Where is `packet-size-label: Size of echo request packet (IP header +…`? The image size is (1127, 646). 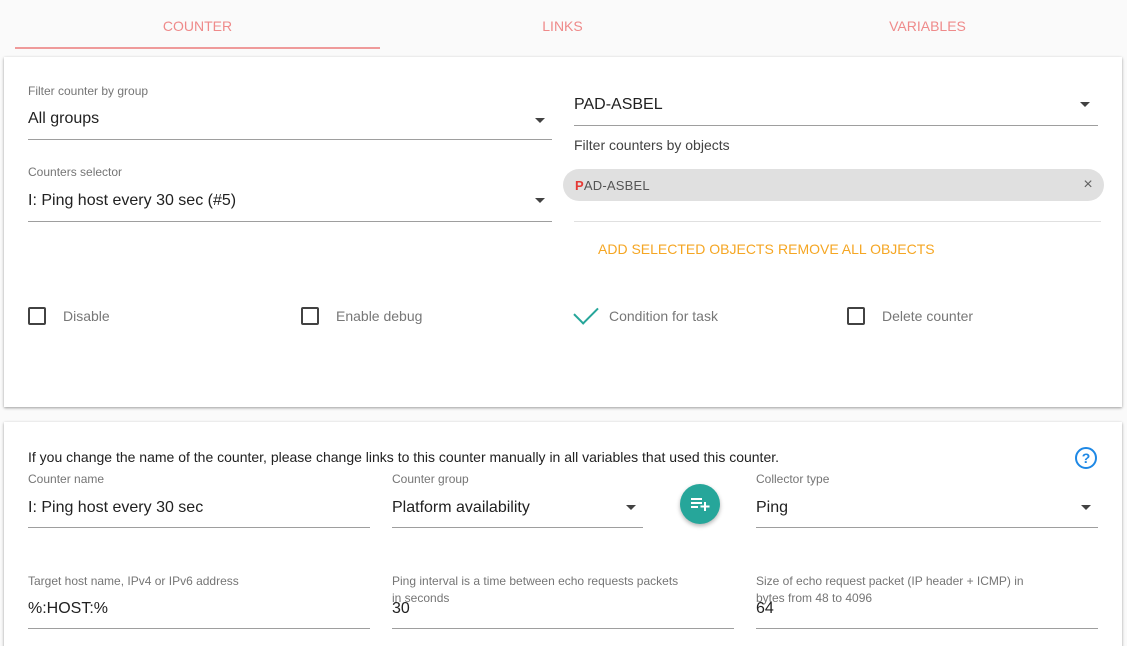 packet-size-label: Size of echo request packet (IP header +… is located at coordinates (890, 581).